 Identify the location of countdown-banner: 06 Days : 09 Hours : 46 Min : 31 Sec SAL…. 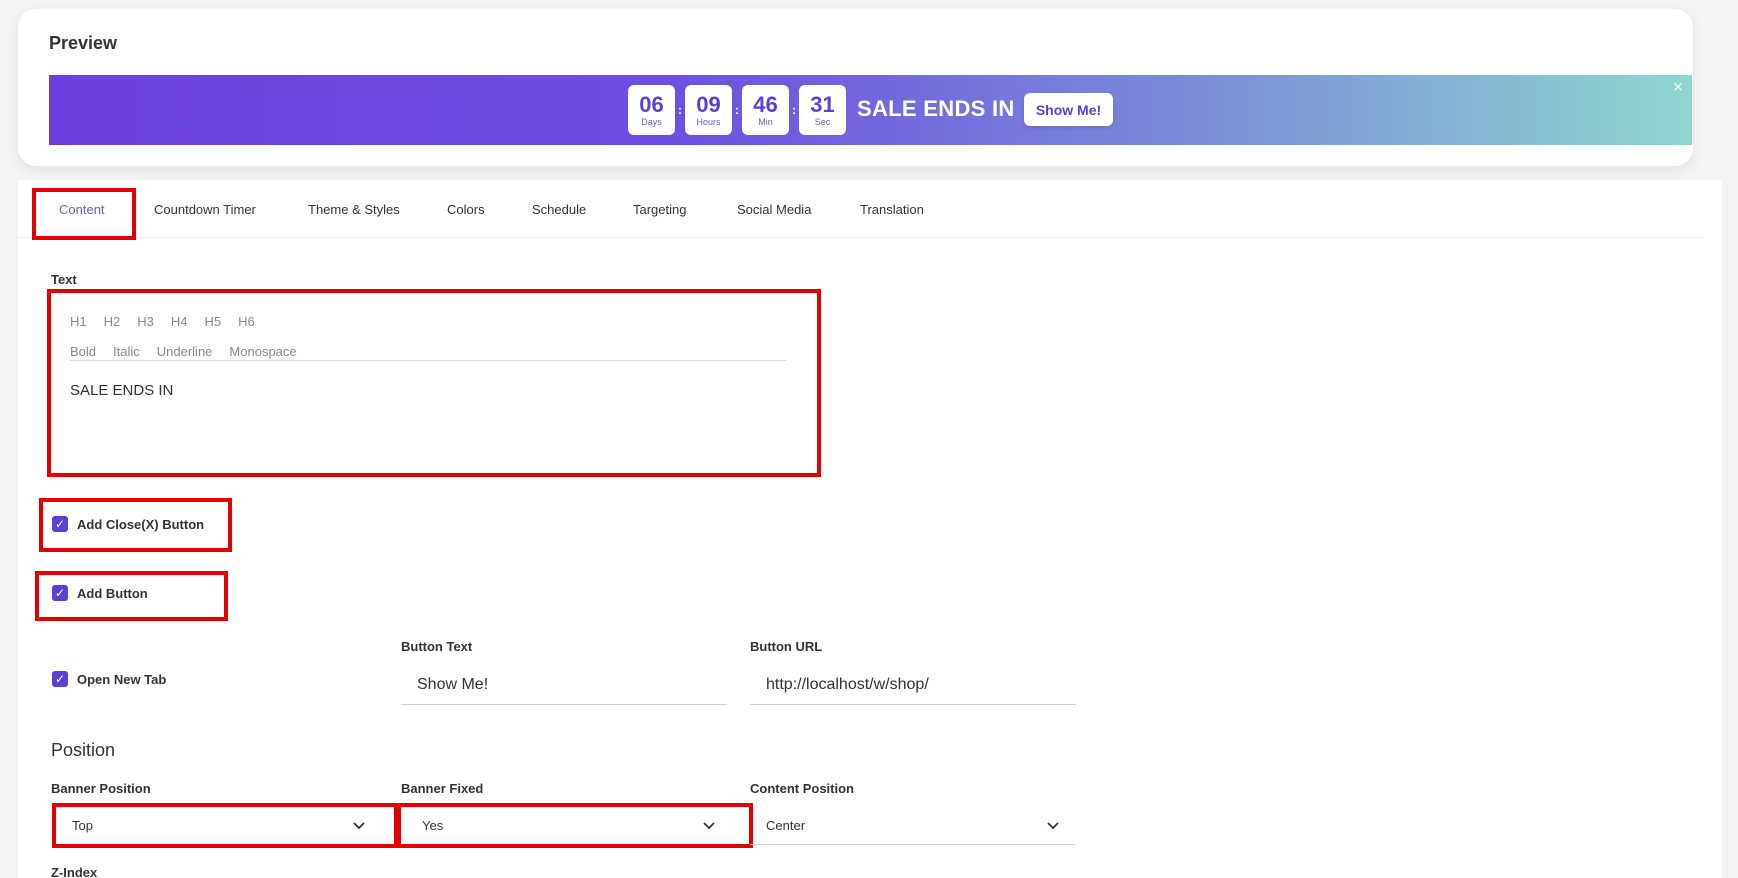
(870, 110).